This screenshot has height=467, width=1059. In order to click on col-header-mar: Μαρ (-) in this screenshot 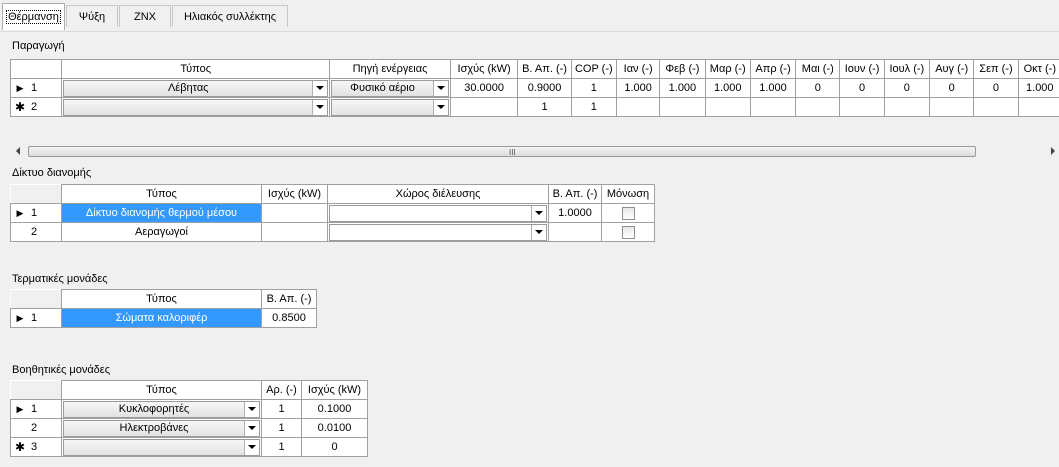, I will do `click(727, 69)`.